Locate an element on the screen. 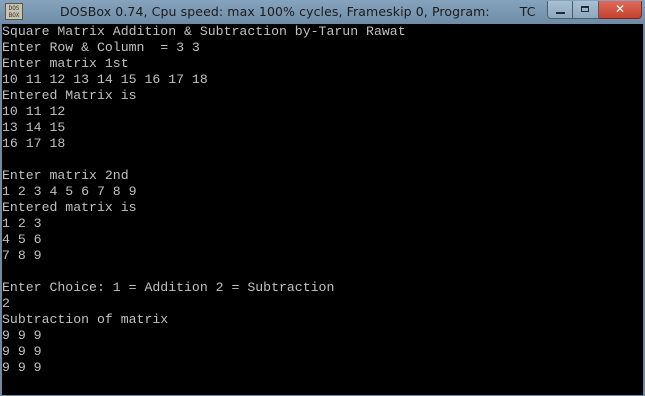  console-line: 1 2 3 4 5 6 7 8 9 is located at coordinates (69, 191).